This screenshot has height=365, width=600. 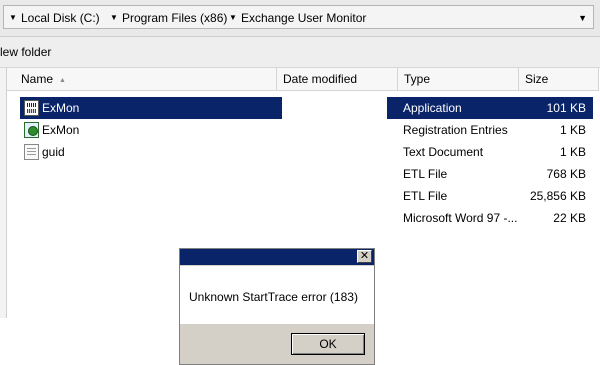 I want to click on column-header-size-label: Size, so click(x=537, y=79).